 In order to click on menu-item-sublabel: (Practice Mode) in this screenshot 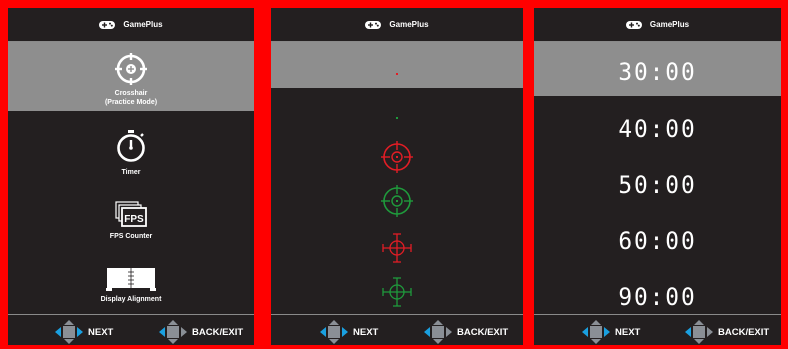, I will do `click(131, 102)`.